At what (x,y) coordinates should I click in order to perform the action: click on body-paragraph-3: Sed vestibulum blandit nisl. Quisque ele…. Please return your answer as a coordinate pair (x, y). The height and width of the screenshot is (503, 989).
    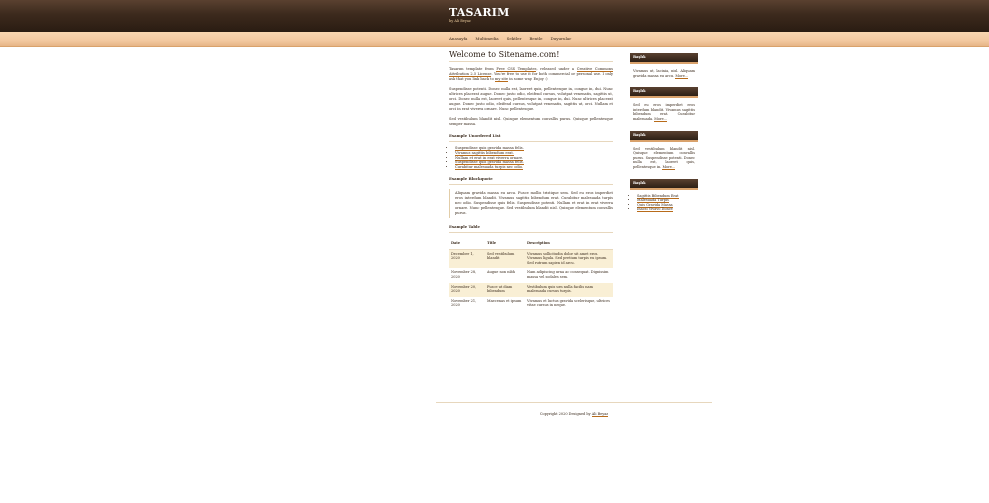
    Looking at the image, I should click on (531, 121).